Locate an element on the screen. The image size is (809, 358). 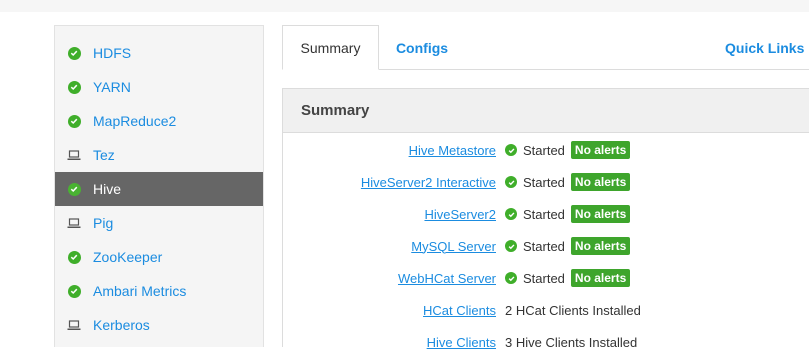
status-text: 3 Hive Clients Installed is located at coordinates (571, 342).